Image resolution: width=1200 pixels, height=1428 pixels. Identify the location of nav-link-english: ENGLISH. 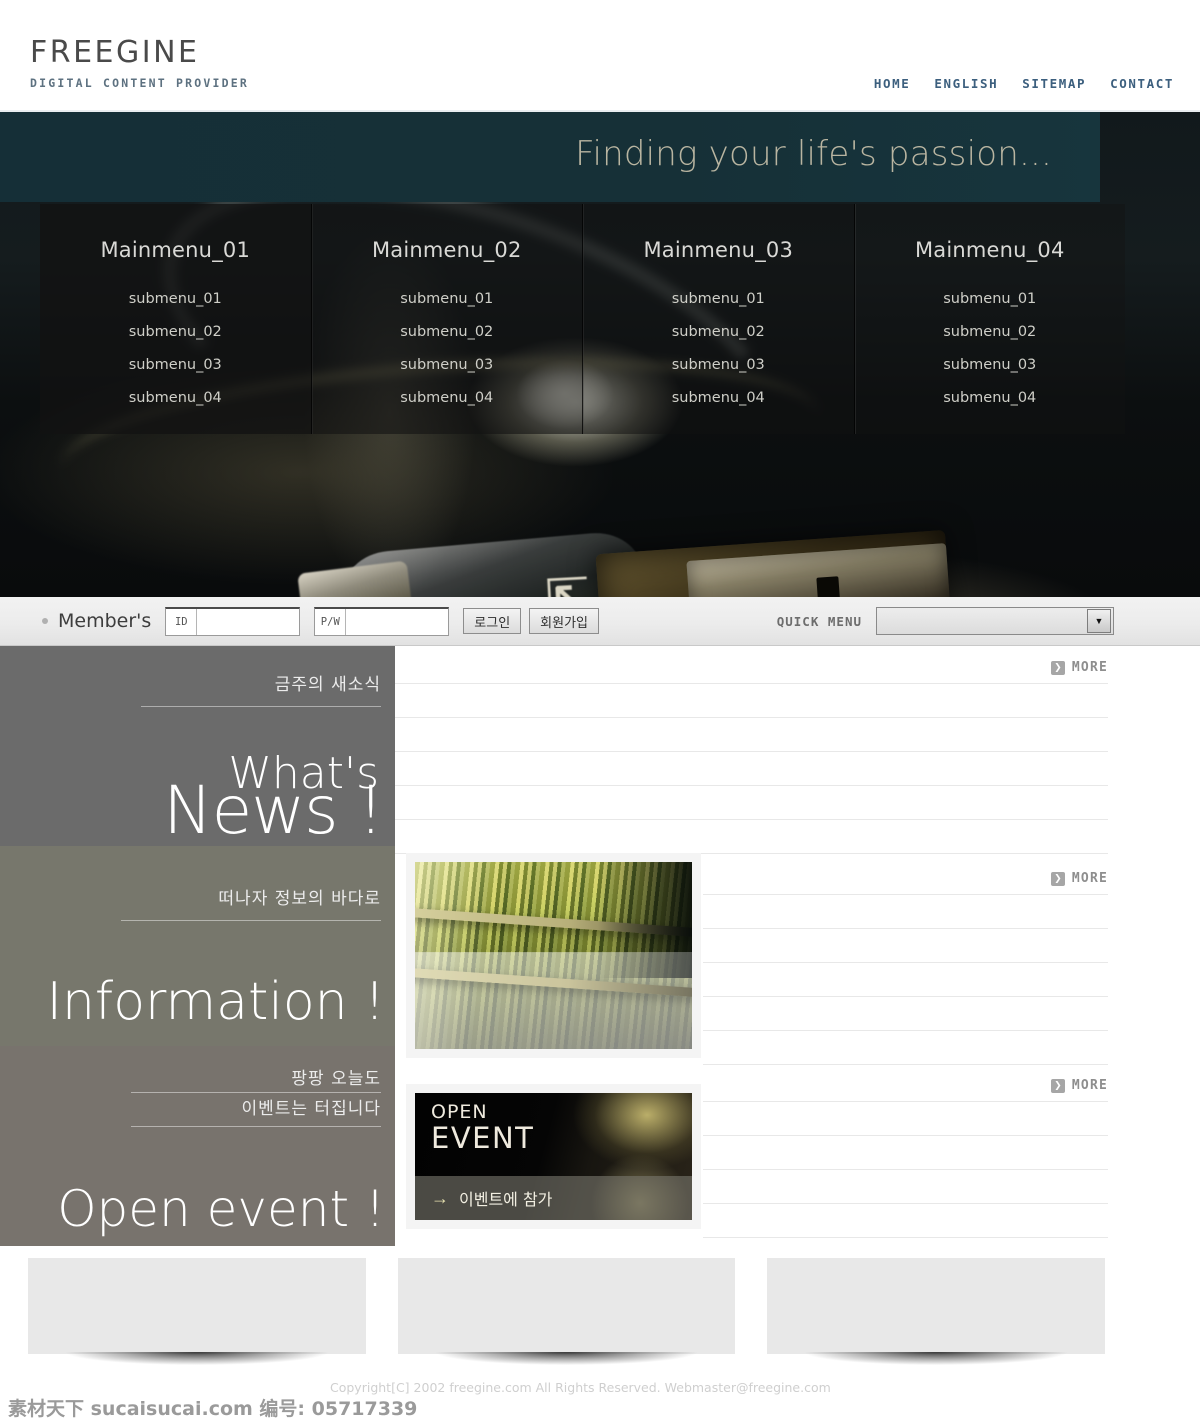
(966, 83).